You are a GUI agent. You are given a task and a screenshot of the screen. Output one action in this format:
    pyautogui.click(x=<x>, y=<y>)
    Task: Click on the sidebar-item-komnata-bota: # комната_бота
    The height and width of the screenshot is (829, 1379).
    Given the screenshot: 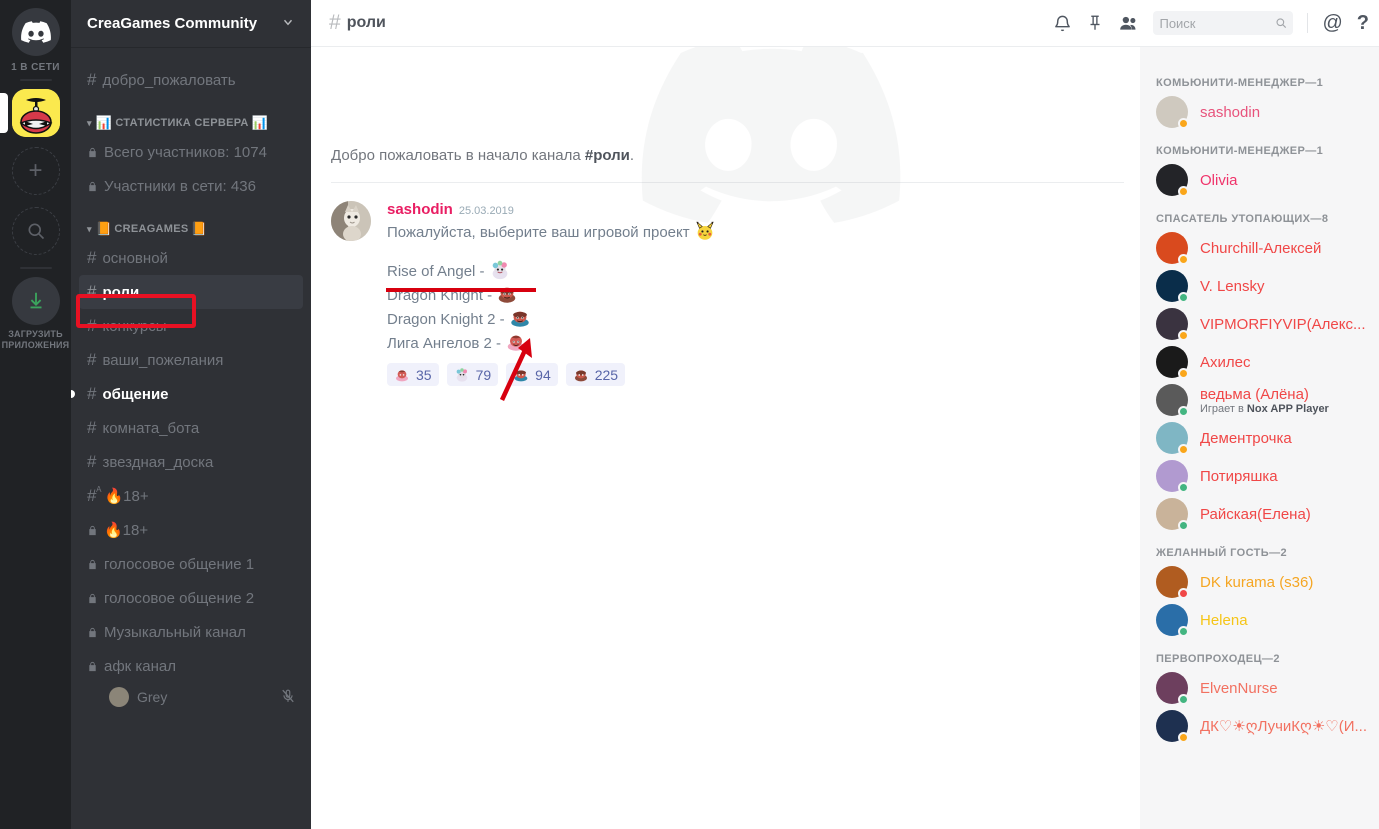 What is the action you would take?
    pyautogui.click(x=191, y=428)
    